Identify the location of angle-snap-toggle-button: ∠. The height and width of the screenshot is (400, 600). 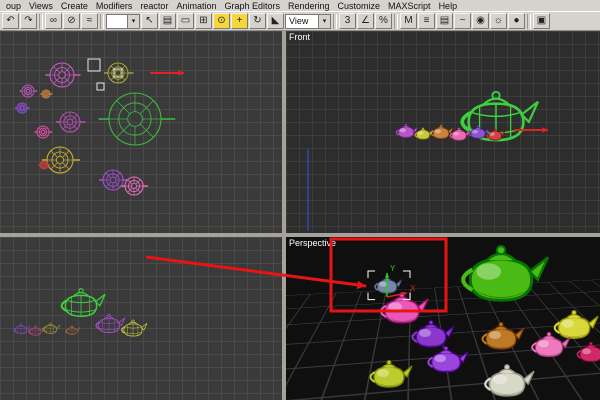
(365, 21).